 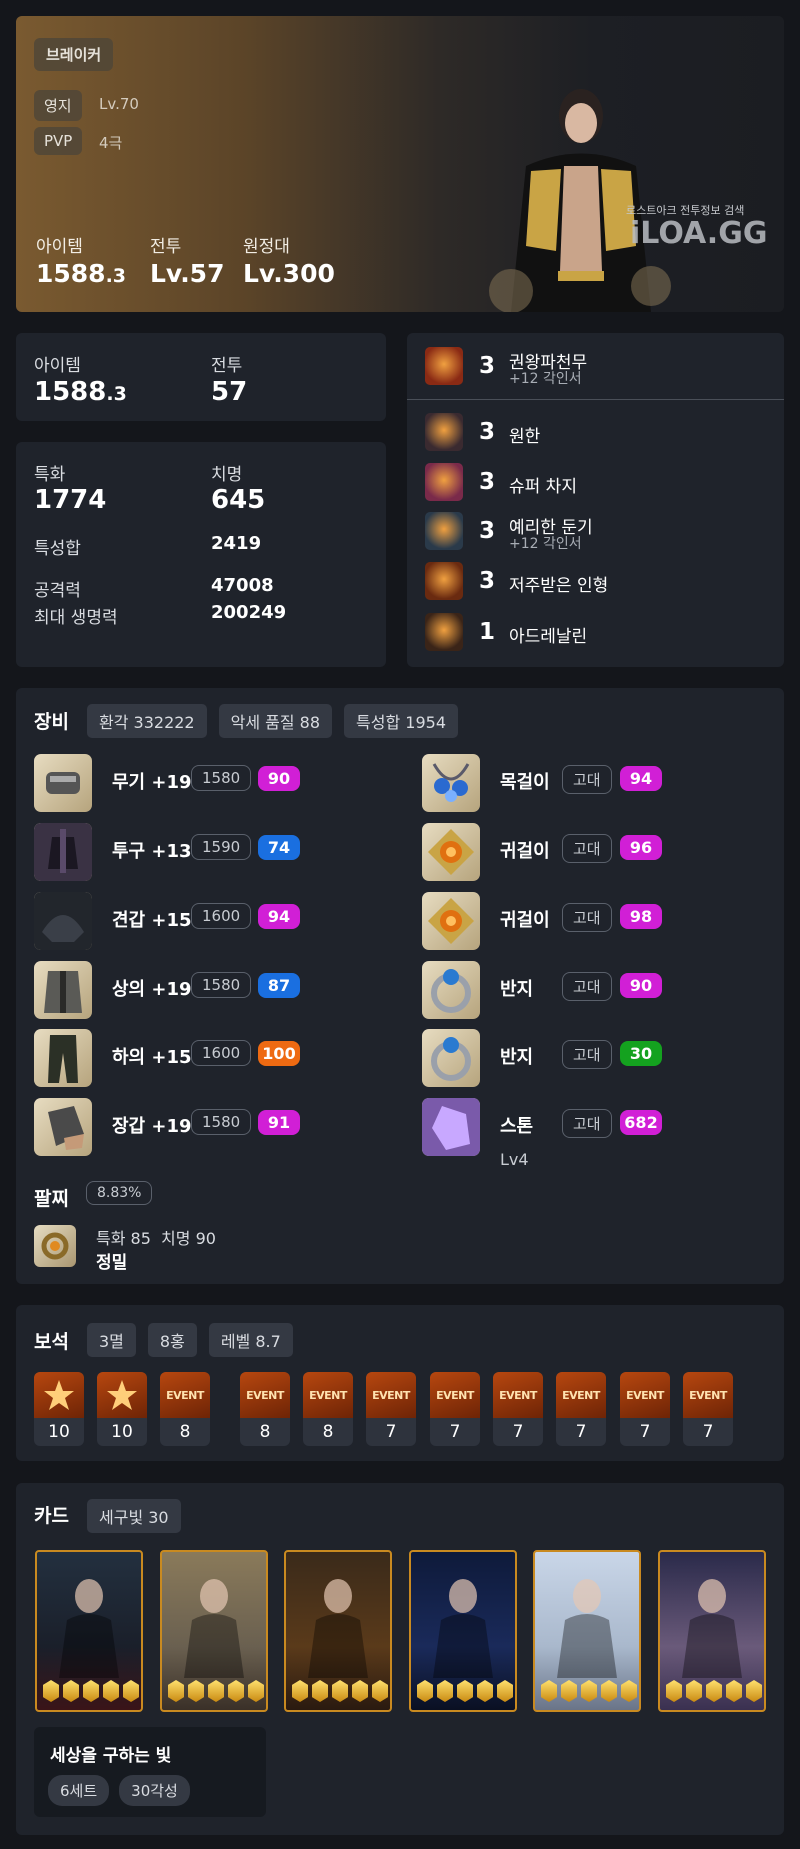 What do you see at coordinates (595, 483) in the screenshot?
I see `engraving-item: 3 슈퍼 차지` at bounding box center [595, 483].